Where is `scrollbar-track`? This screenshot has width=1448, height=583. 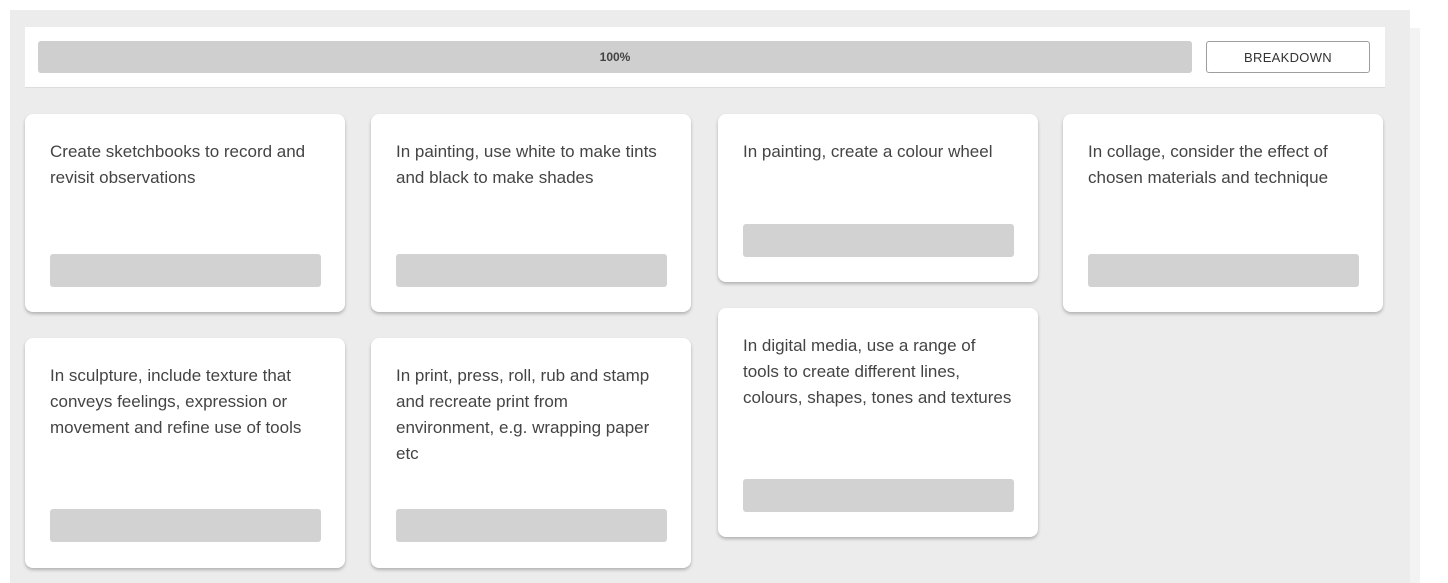
scrollbar-track is located at coordinates (1415, 305).